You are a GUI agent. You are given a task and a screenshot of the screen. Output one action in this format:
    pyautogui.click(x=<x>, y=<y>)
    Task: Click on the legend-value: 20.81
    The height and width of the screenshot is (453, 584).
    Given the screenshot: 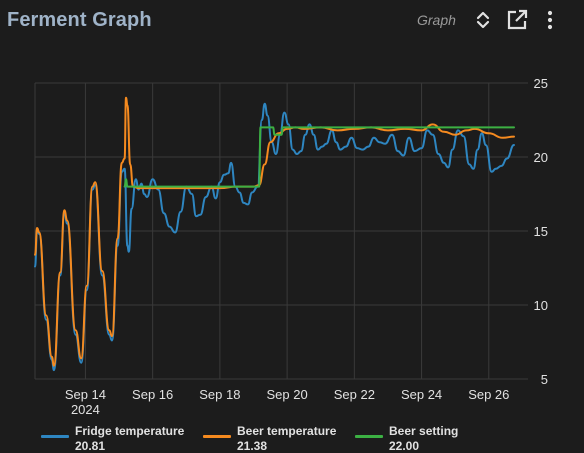 What is the action you would take?
    pyautogui.click(x=90, y=446)
    